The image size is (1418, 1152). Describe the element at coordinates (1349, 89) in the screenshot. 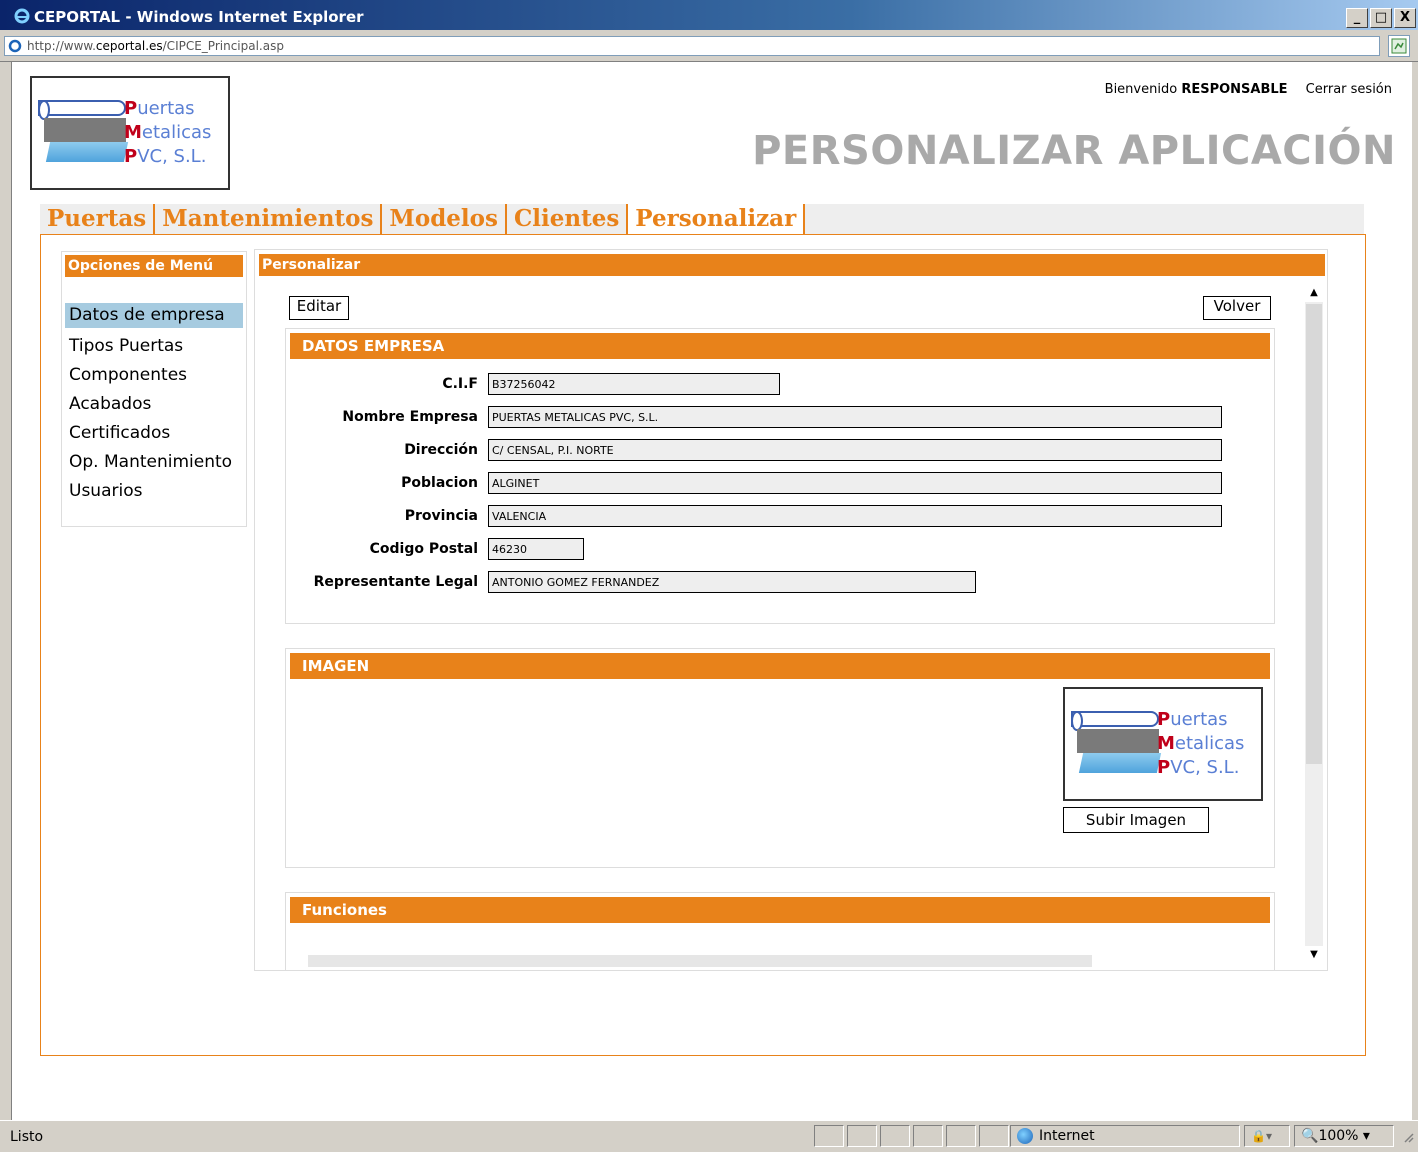

I see `logout-link: Cerrar sesión` at that location.